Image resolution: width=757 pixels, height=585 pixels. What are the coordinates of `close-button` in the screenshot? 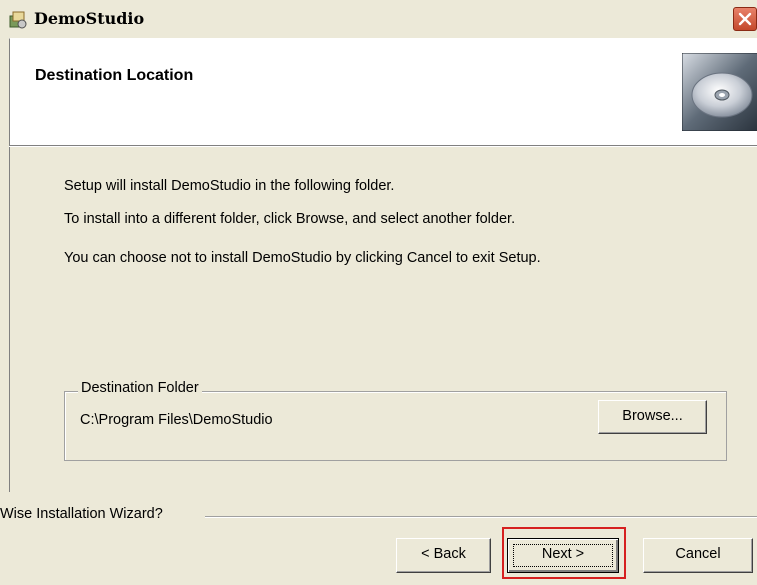 It's located at (745, 19).